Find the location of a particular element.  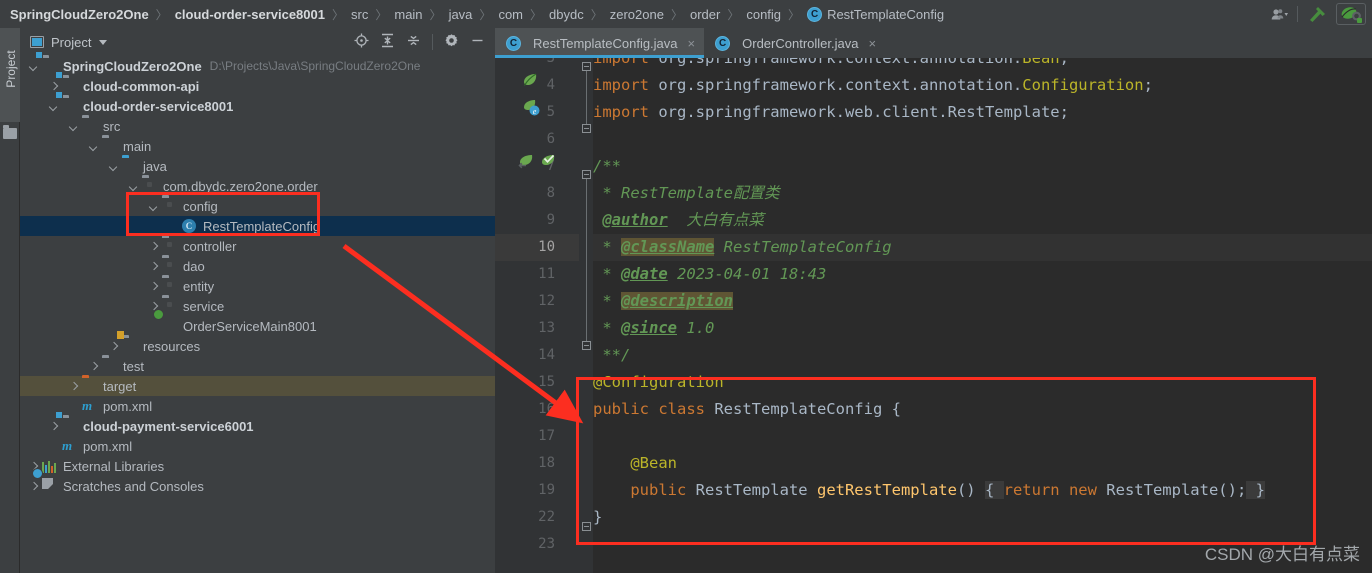

line-number: 3 is located at coordinates (550, 62).